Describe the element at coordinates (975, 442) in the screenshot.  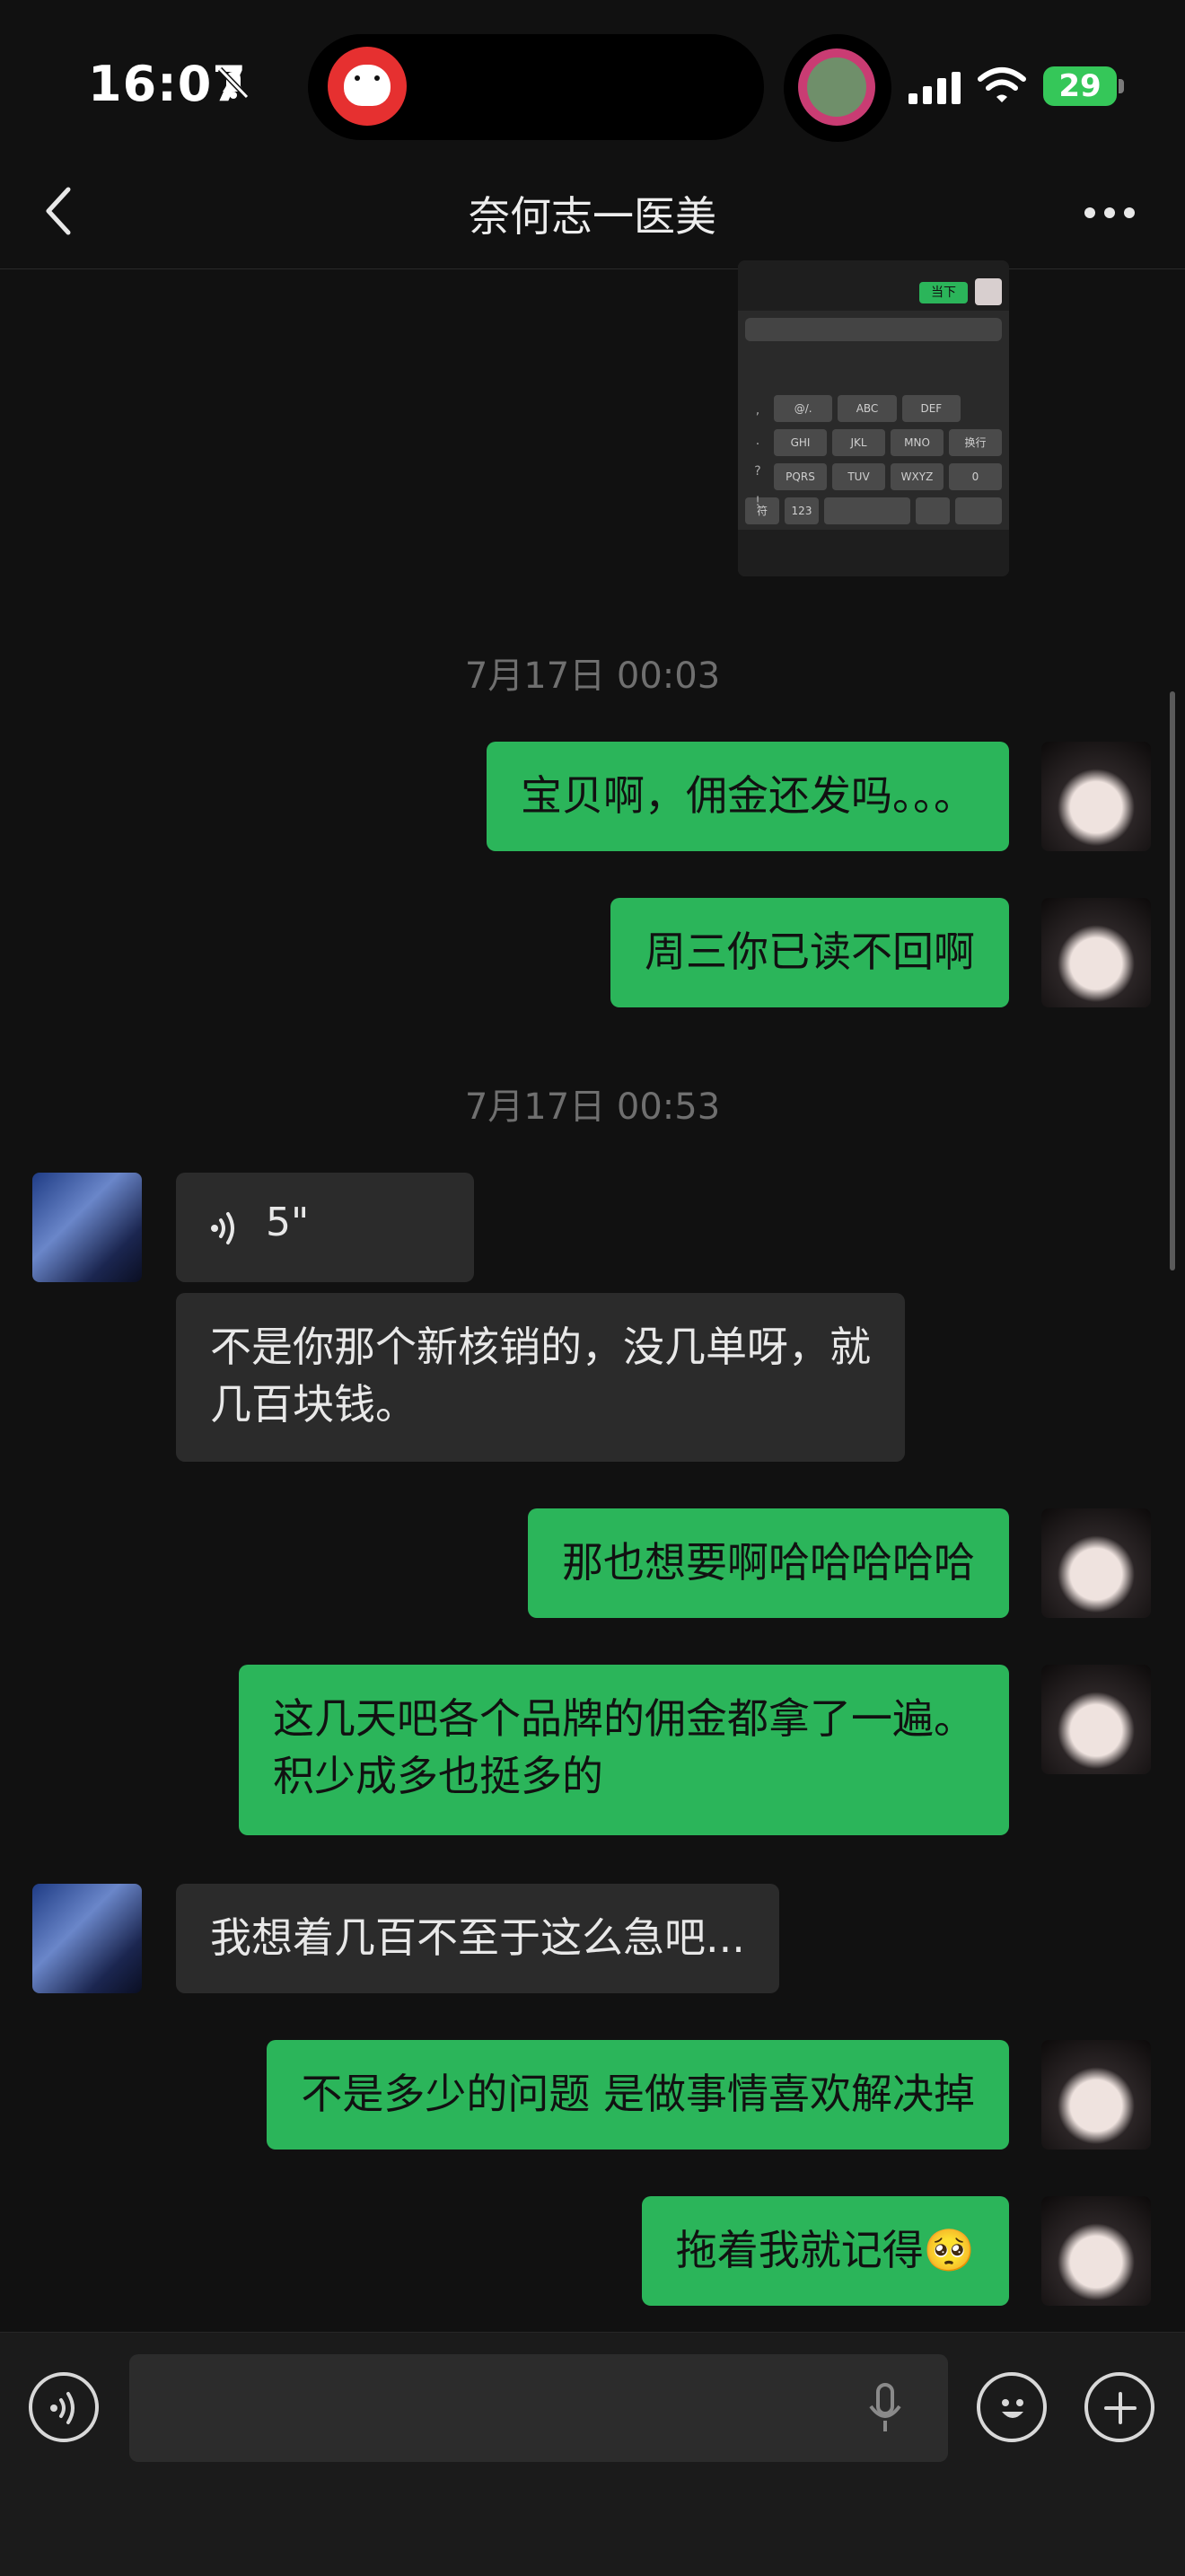
I see `key-7: 换行` at that location.